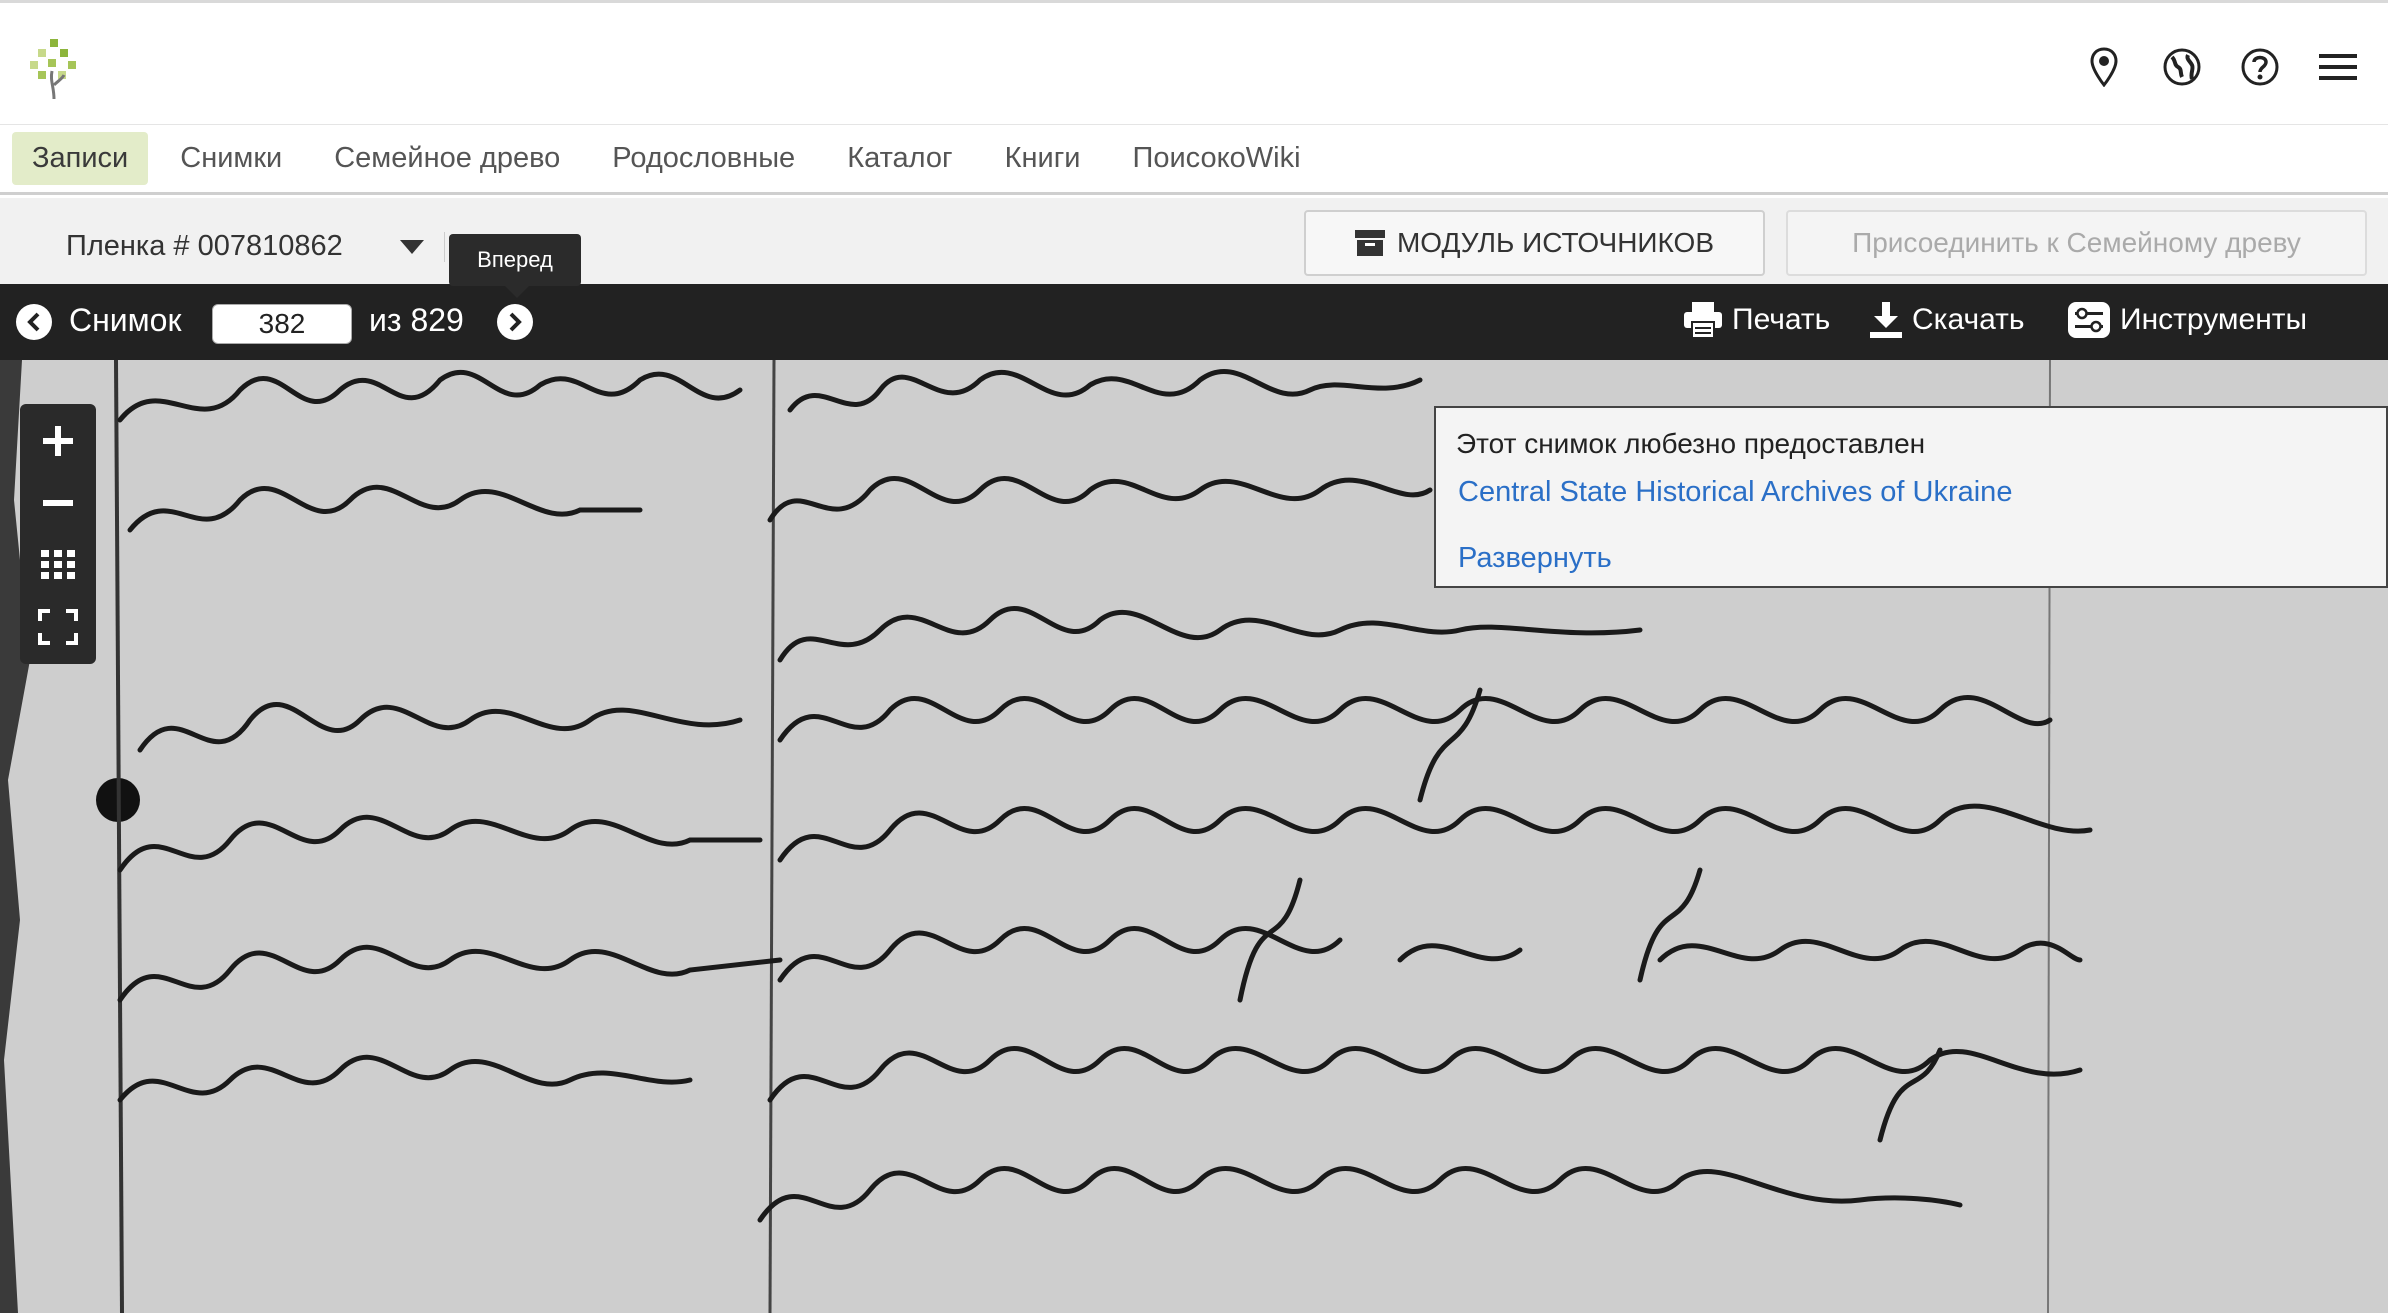 The height and width of the screenshot is (1313, 2388). I want to click on source-box-button: МОДУЛЬ ИСТОЧНИКОВ, so click(1534, 243).